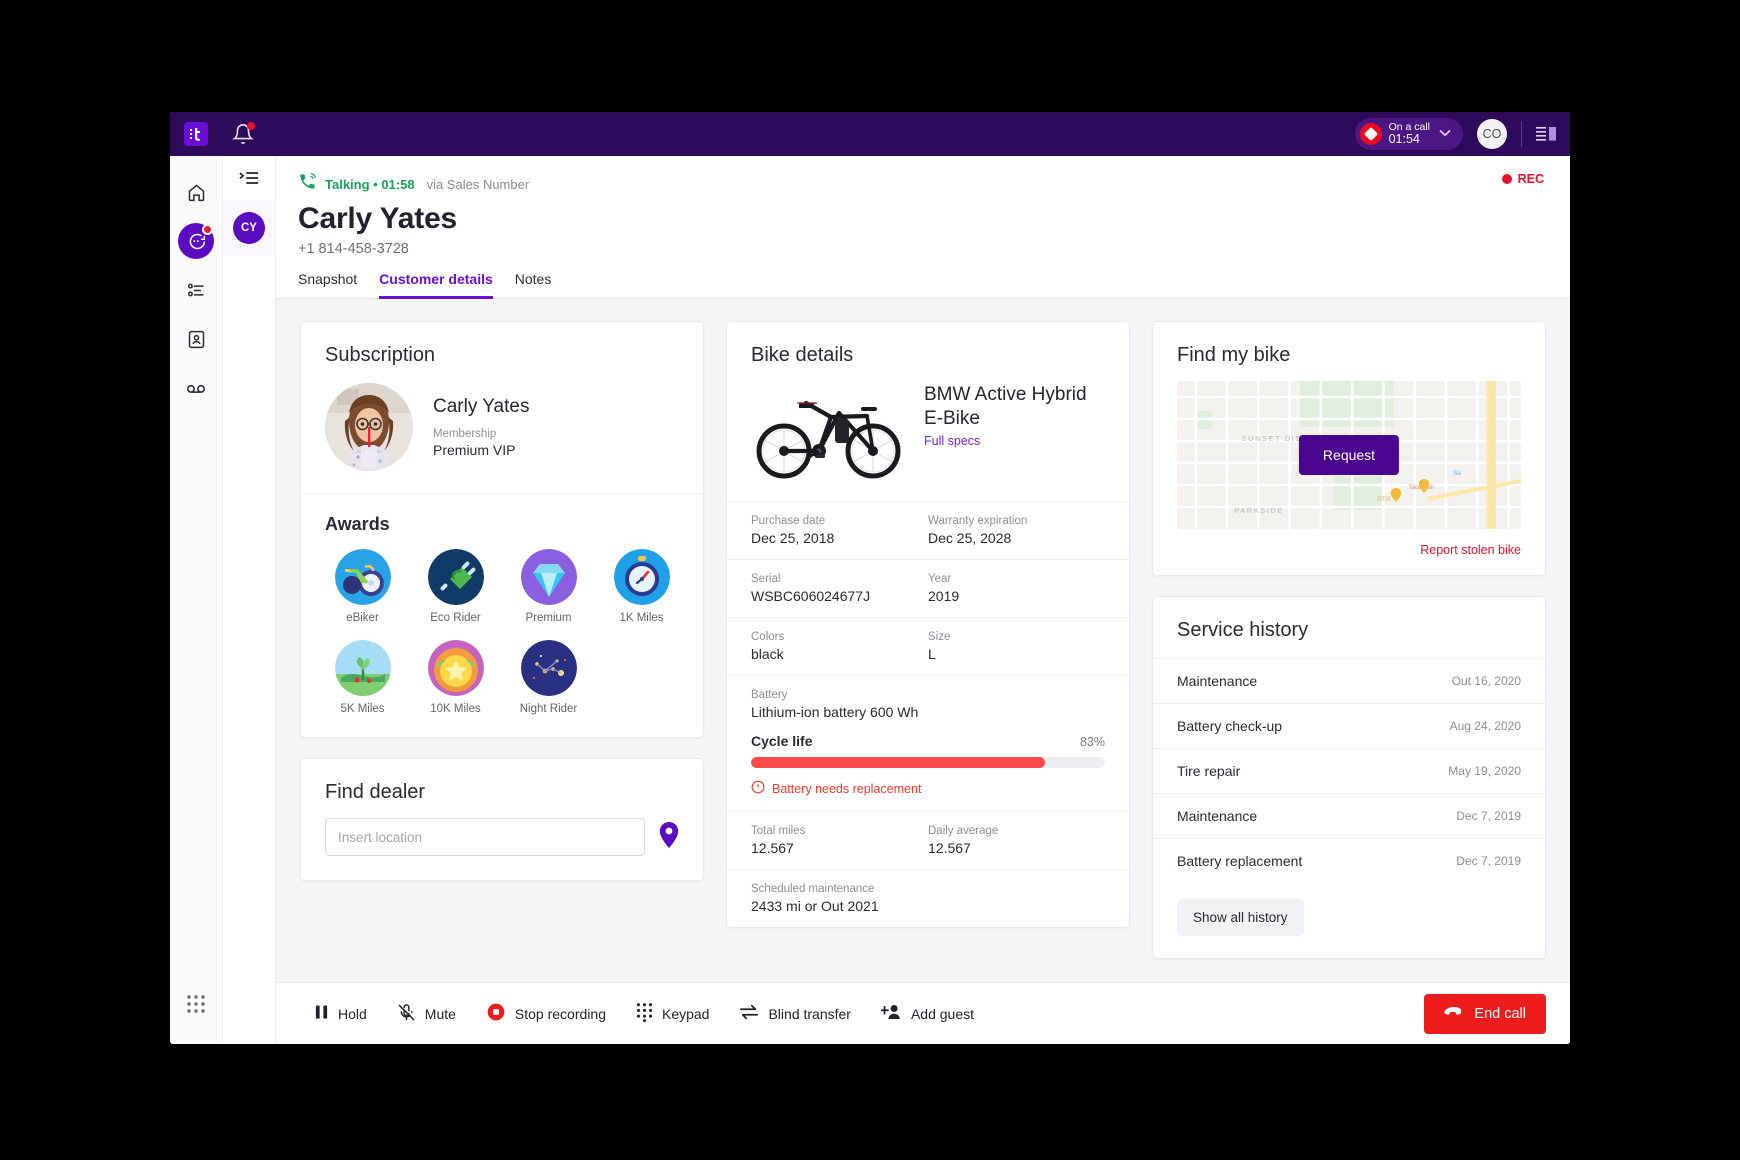 Image resolution: width=1740 pixels, height=1160 pixels. I want to click on conversation-entry-carly-yates: CY, so click(249, 228).